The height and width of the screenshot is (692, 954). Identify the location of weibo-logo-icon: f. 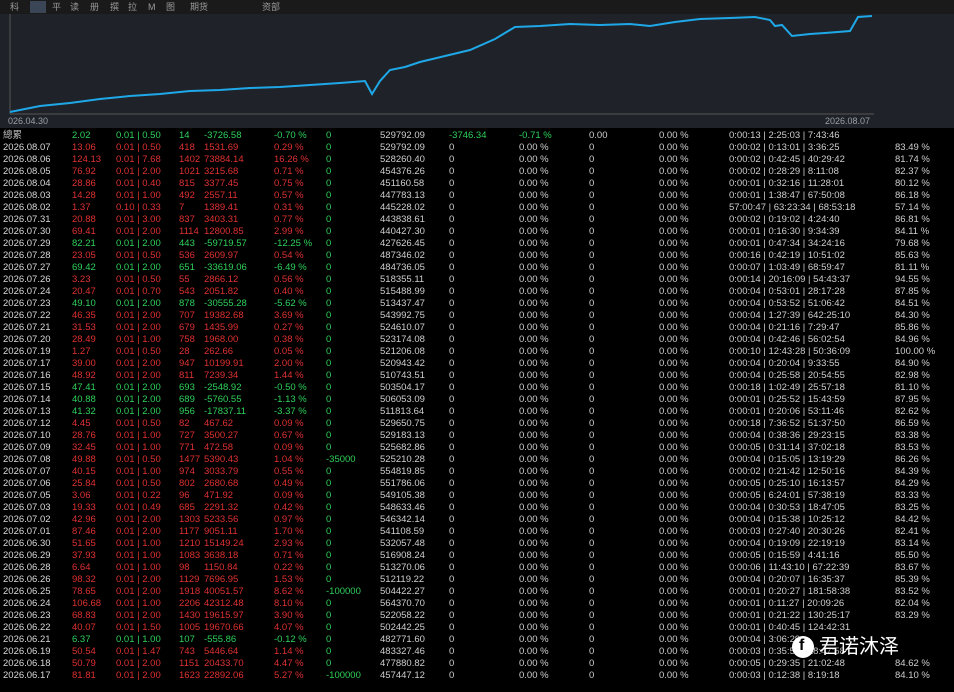
(803, 647).